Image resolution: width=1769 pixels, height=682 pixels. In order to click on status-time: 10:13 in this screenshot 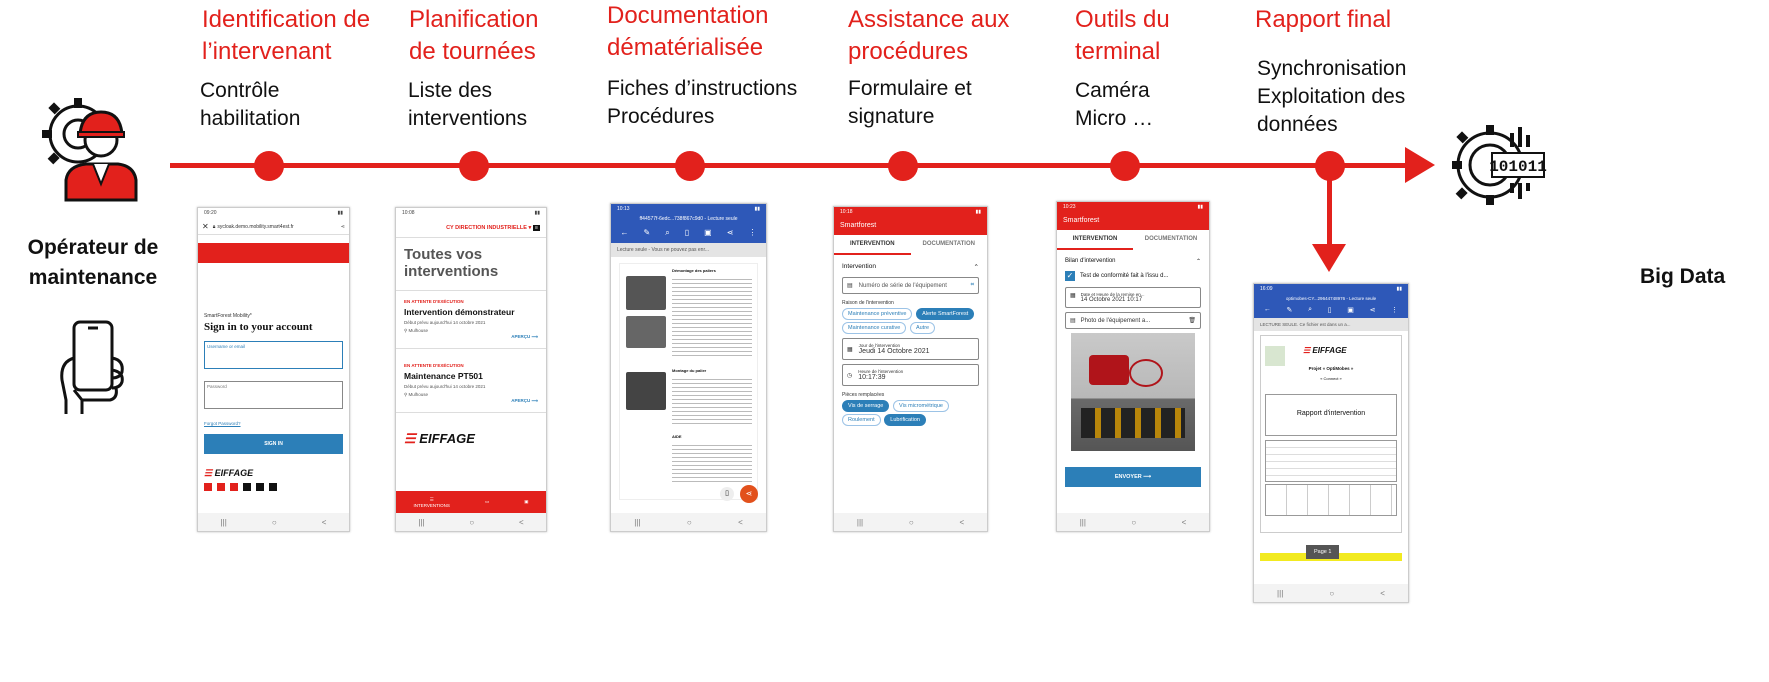, I will do `click(623, 209)`.